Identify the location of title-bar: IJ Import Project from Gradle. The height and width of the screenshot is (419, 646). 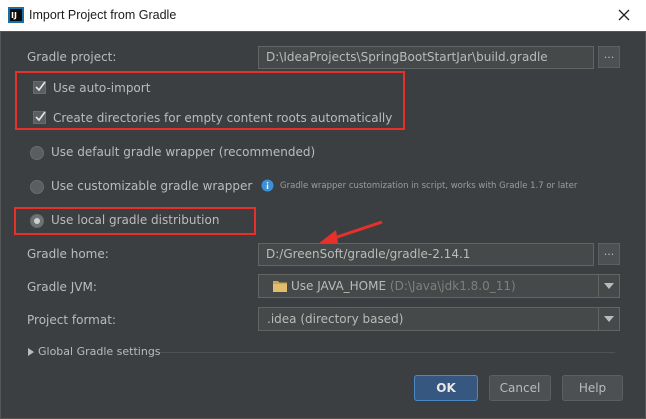
(323, 16).